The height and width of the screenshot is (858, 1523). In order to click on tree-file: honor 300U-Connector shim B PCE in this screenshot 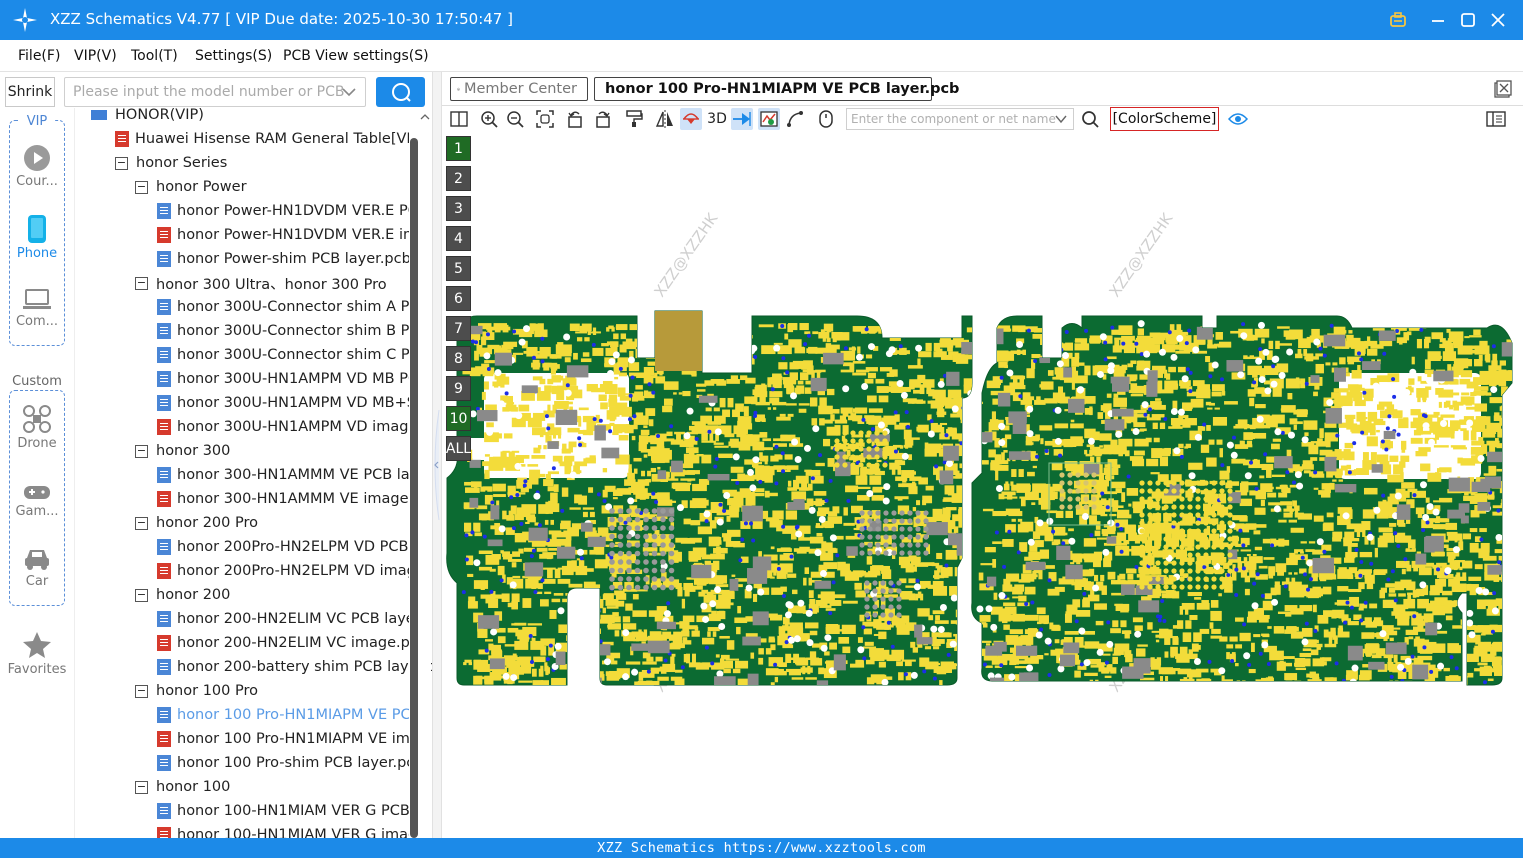, I will do `click(293, 331)`.